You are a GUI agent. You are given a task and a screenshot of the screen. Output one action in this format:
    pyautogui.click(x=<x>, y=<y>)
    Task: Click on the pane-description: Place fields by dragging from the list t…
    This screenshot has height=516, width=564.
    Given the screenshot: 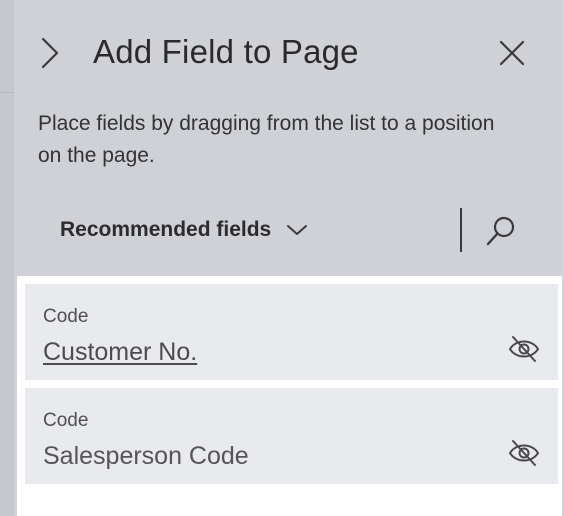 What is the action you would take?
    pyautogui.click(x=266, y=139)
    